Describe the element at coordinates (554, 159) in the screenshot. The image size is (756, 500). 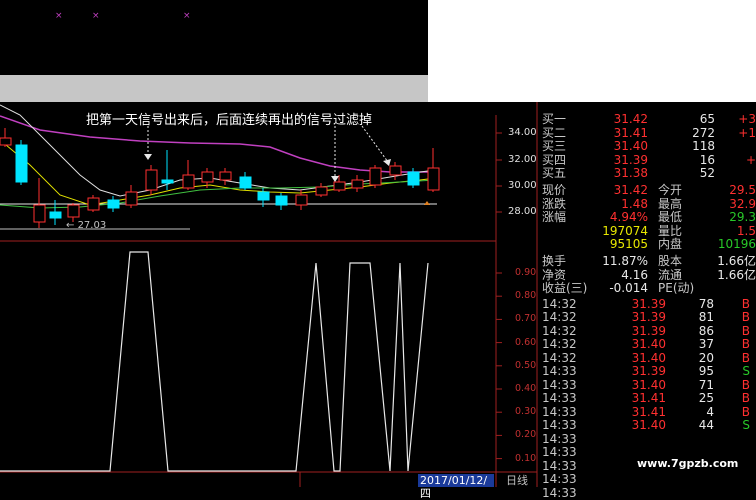
I see `bid-label: 买四` at that location.